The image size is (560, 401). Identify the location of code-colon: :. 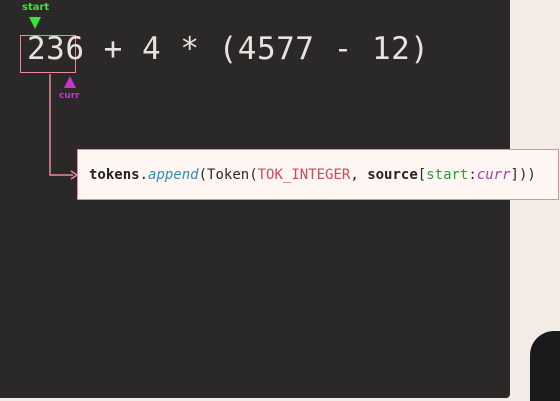
(472, 174).